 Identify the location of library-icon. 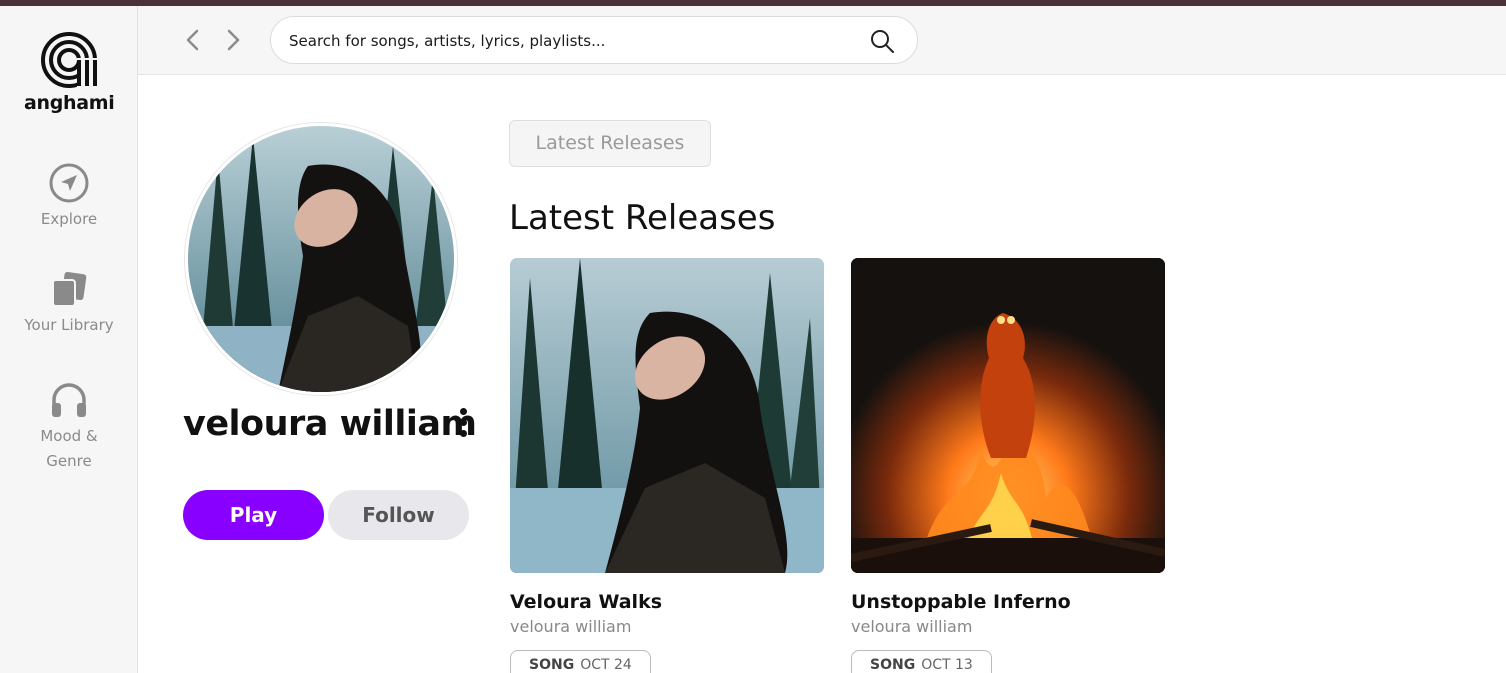
(69, 289).